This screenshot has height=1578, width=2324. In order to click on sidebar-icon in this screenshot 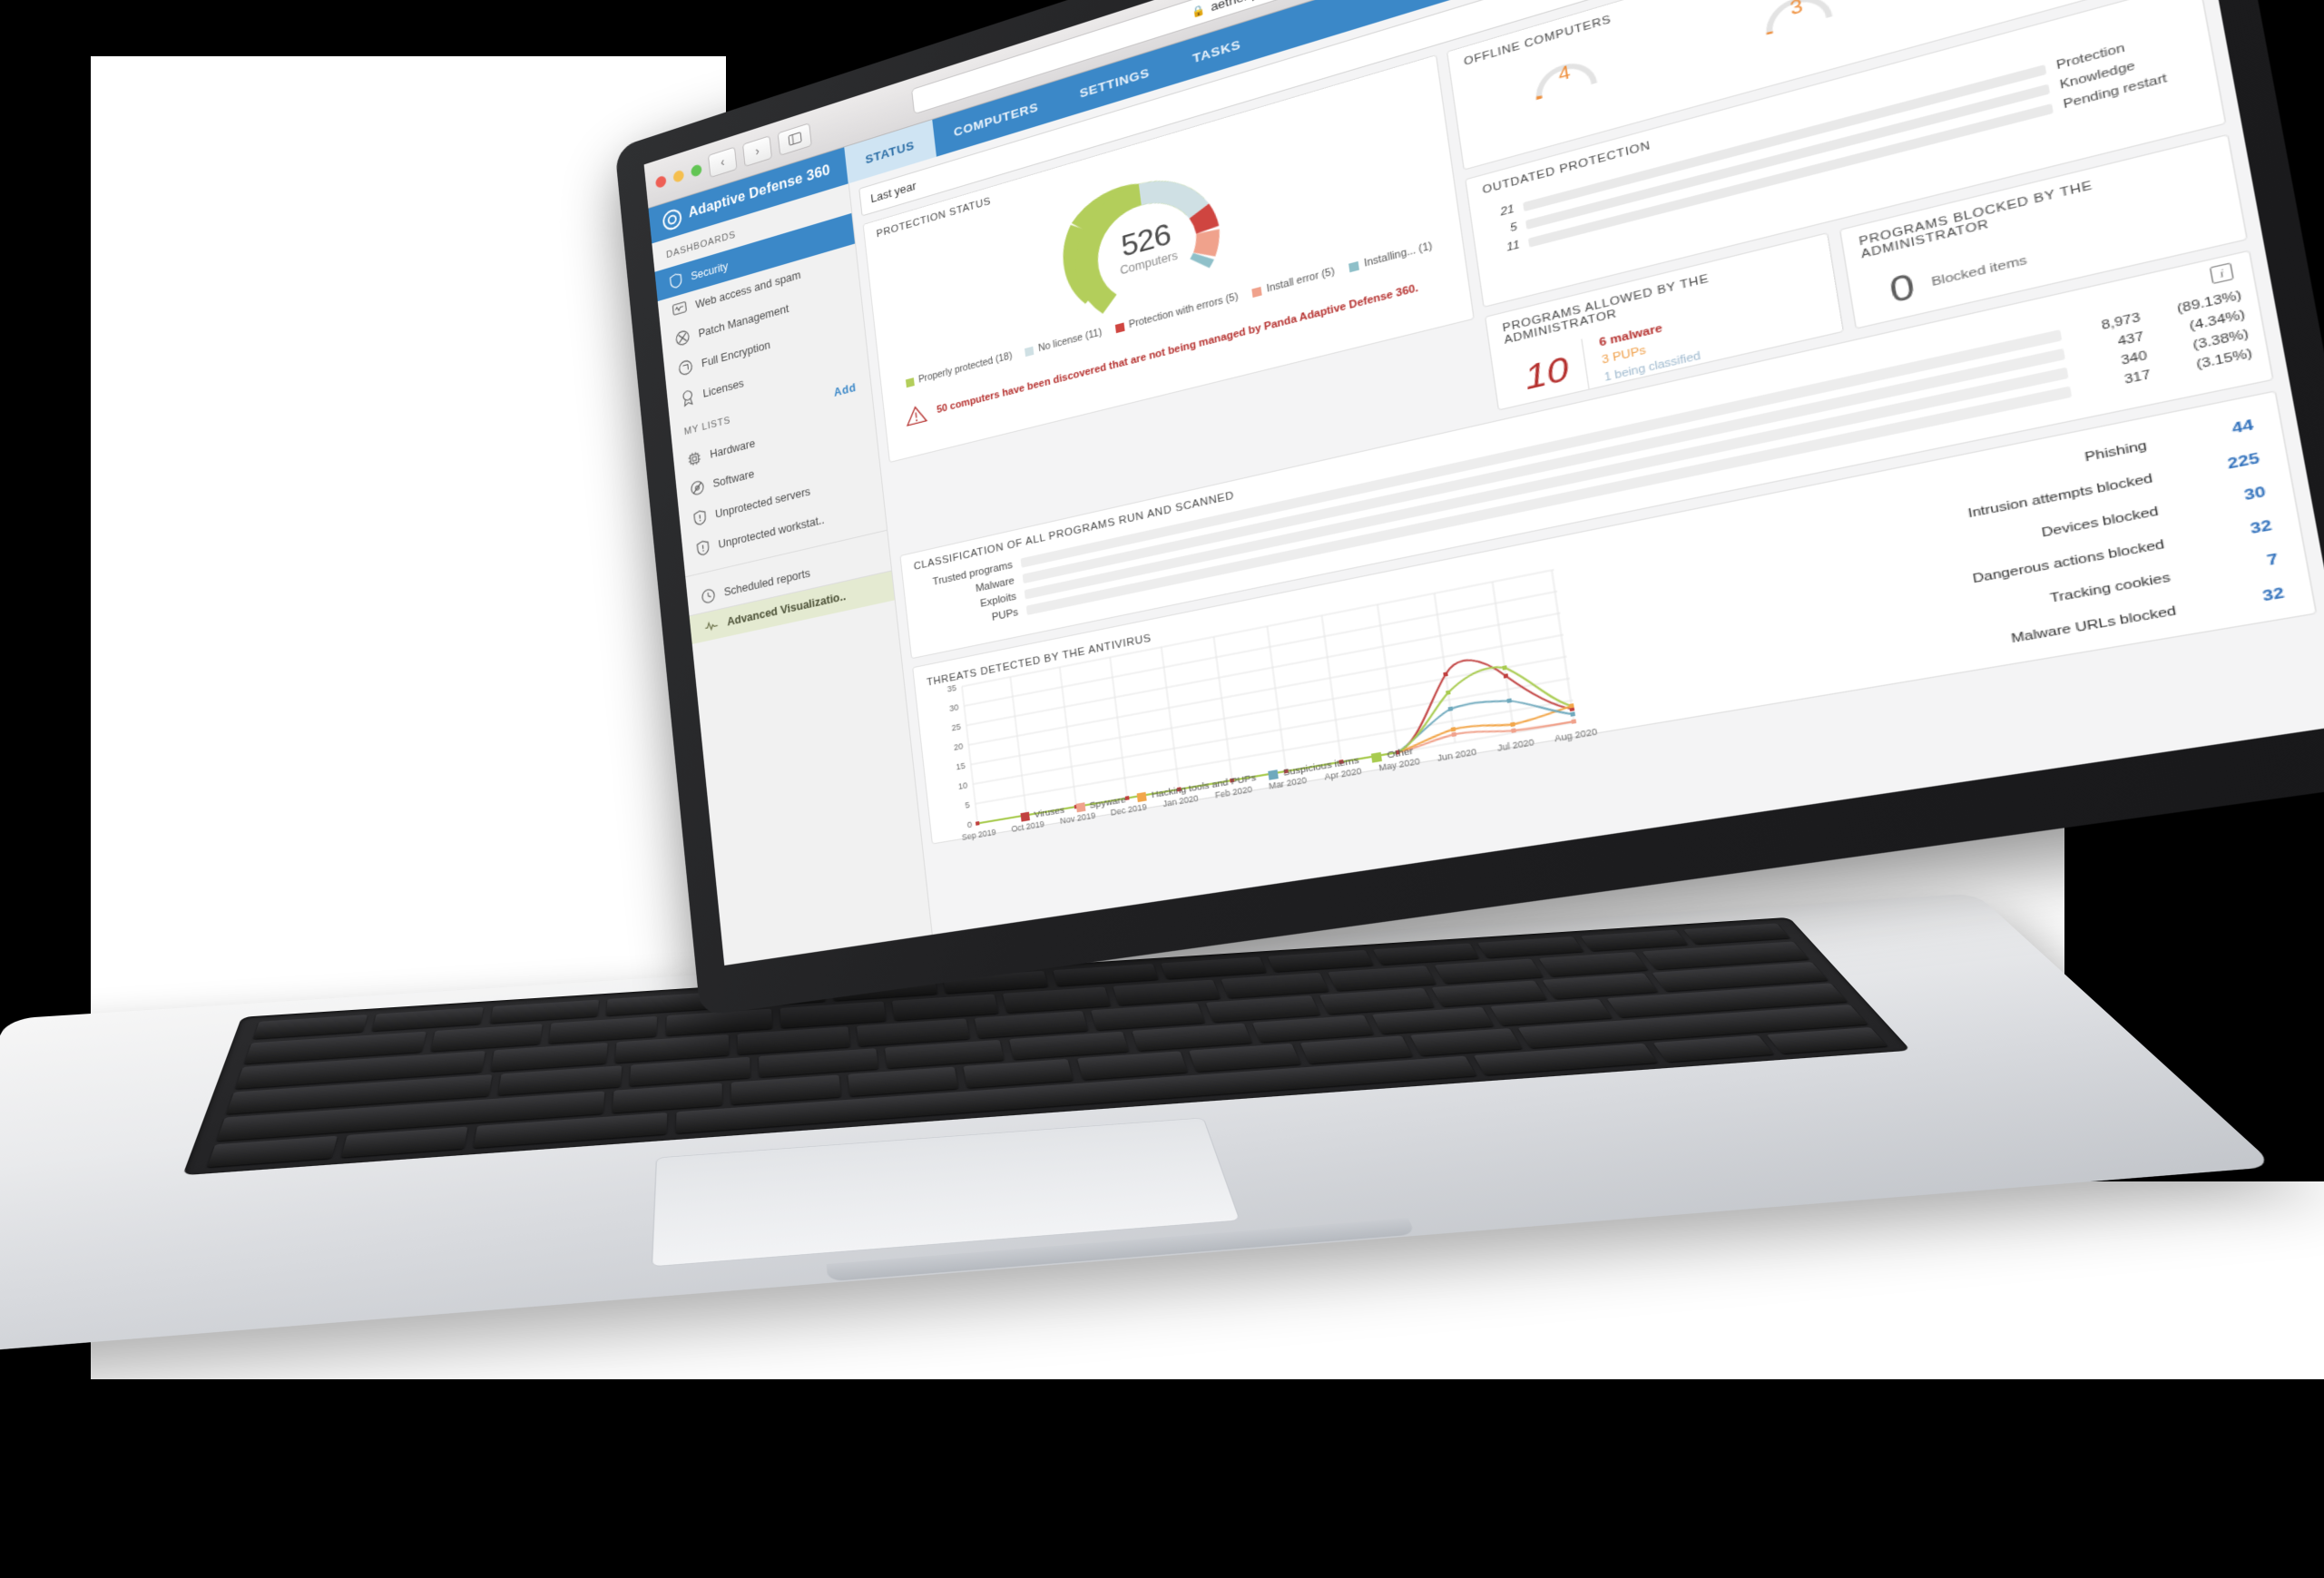, I will do `click(794, 139)`.